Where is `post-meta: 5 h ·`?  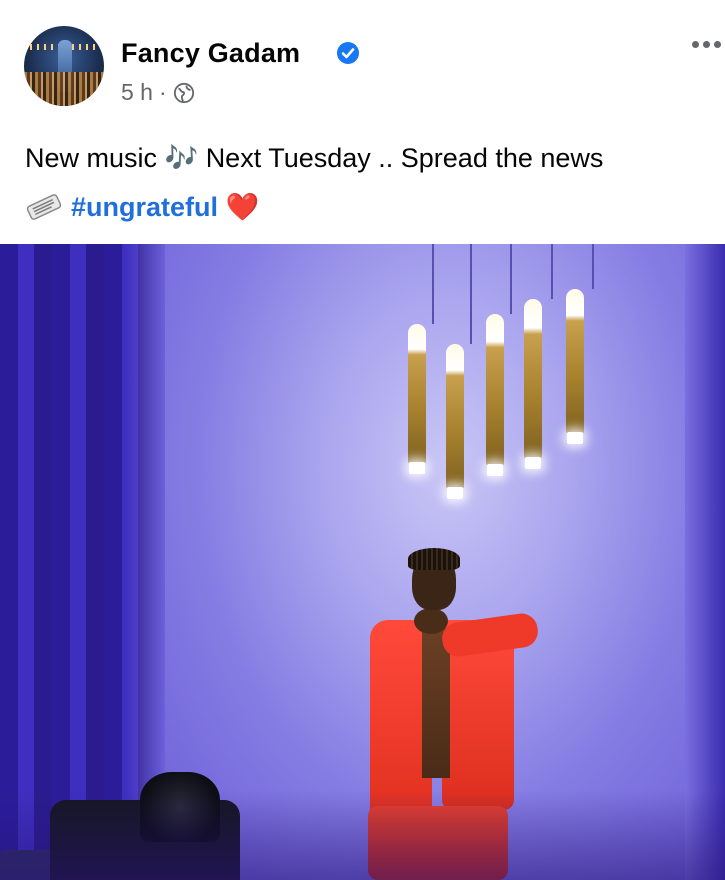
post-meta: 5 h · is located at coordinates (158, 92).